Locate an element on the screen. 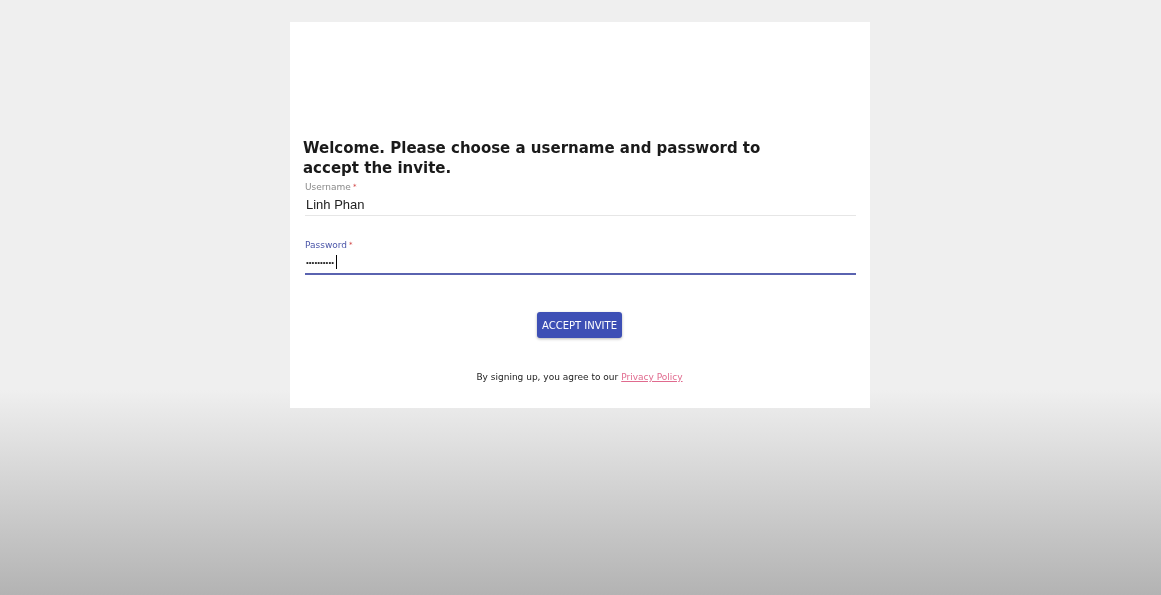 This screenshot has width=1161, height=595. field-label: Username is located at coordinates (328, 187).